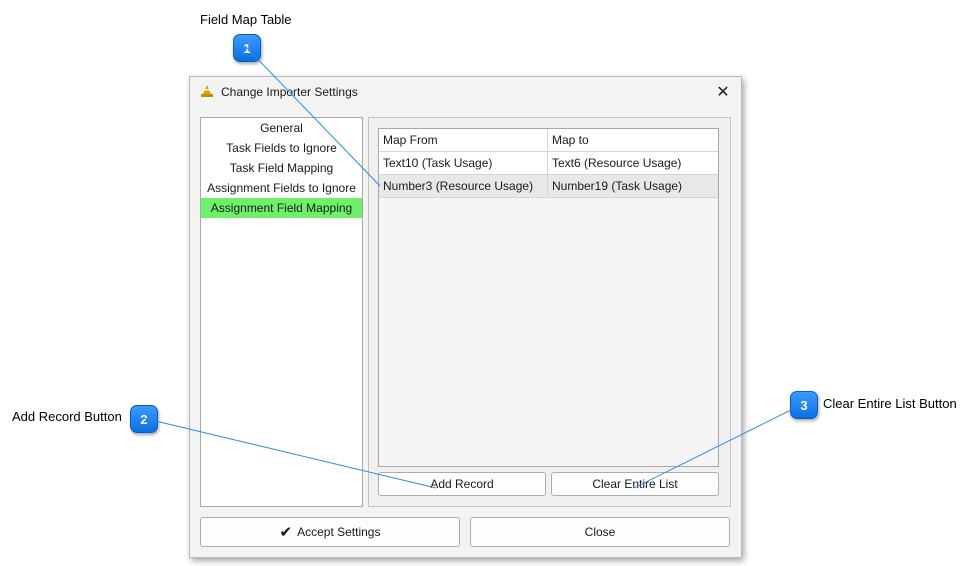 The height and width of the screenshot is (566, 974). What do you see at coordinates (67, 416) in the screenshot?
I see `callout-label-add-record-button: Add Record Button` at bounding box center [67, 416].